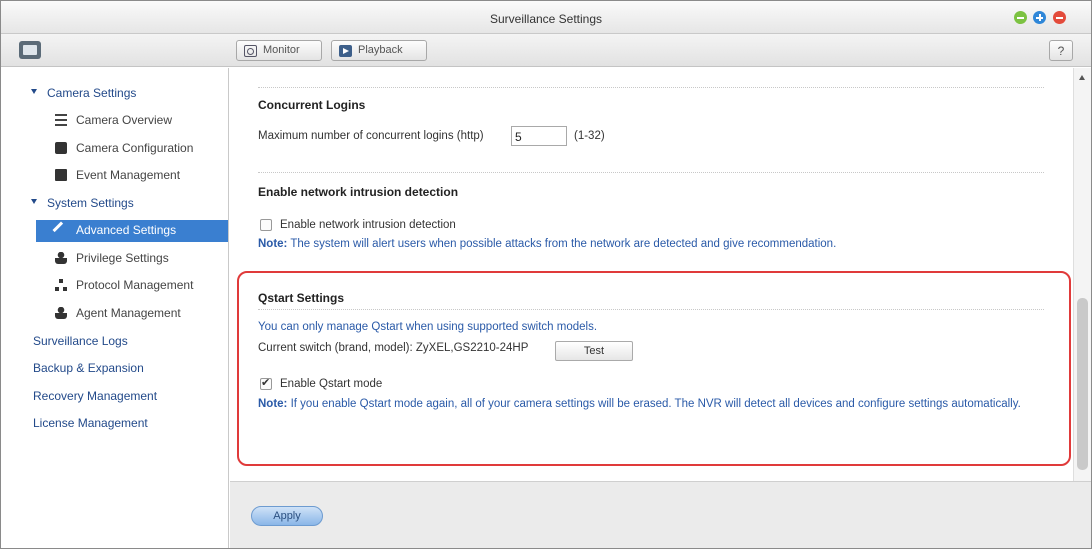  Describe the element at coordinates (88, 368) in the screenshot. I see `sidebar-item-label: Backup & Expansion` at that location.